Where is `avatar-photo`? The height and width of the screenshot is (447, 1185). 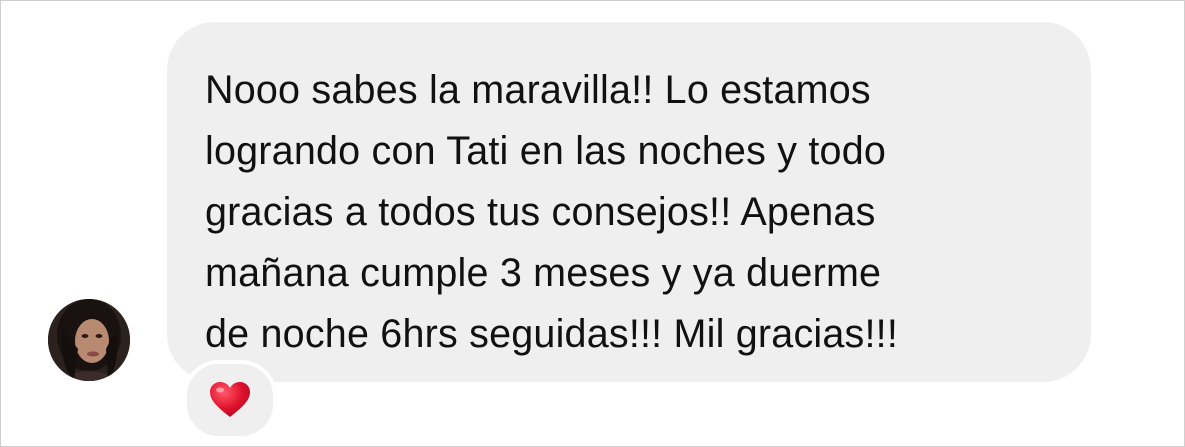 avatar-photo is located at coordinates (89, 340).